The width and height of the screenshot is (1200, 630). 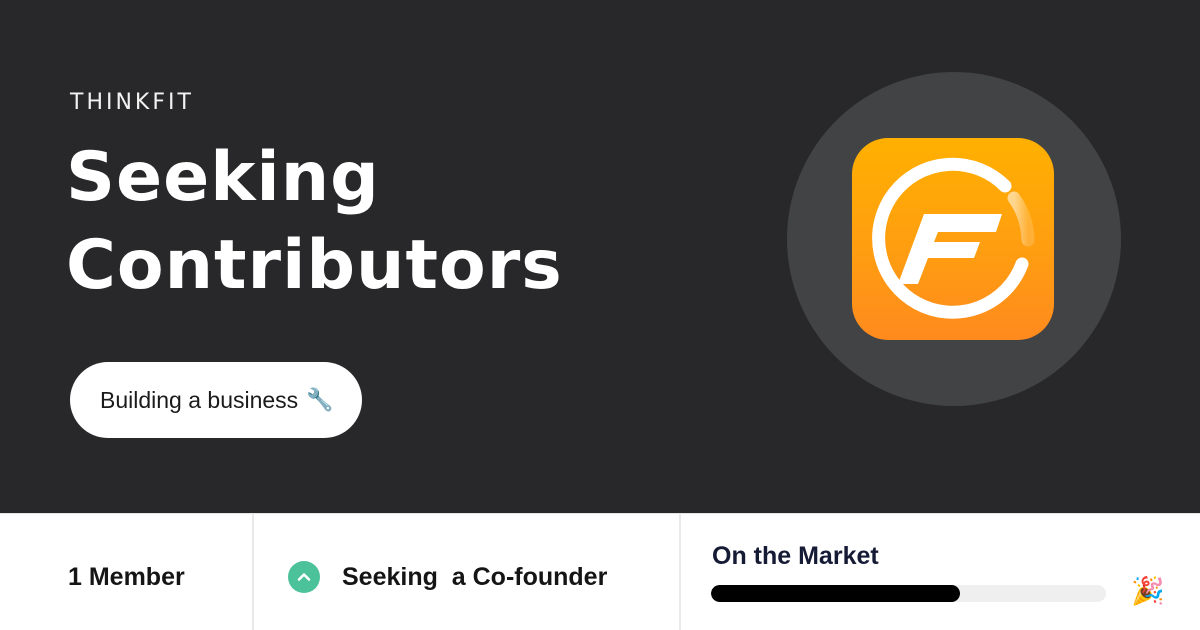 I want to click on market-status-label: On the Market, so click(x=795, y=556).